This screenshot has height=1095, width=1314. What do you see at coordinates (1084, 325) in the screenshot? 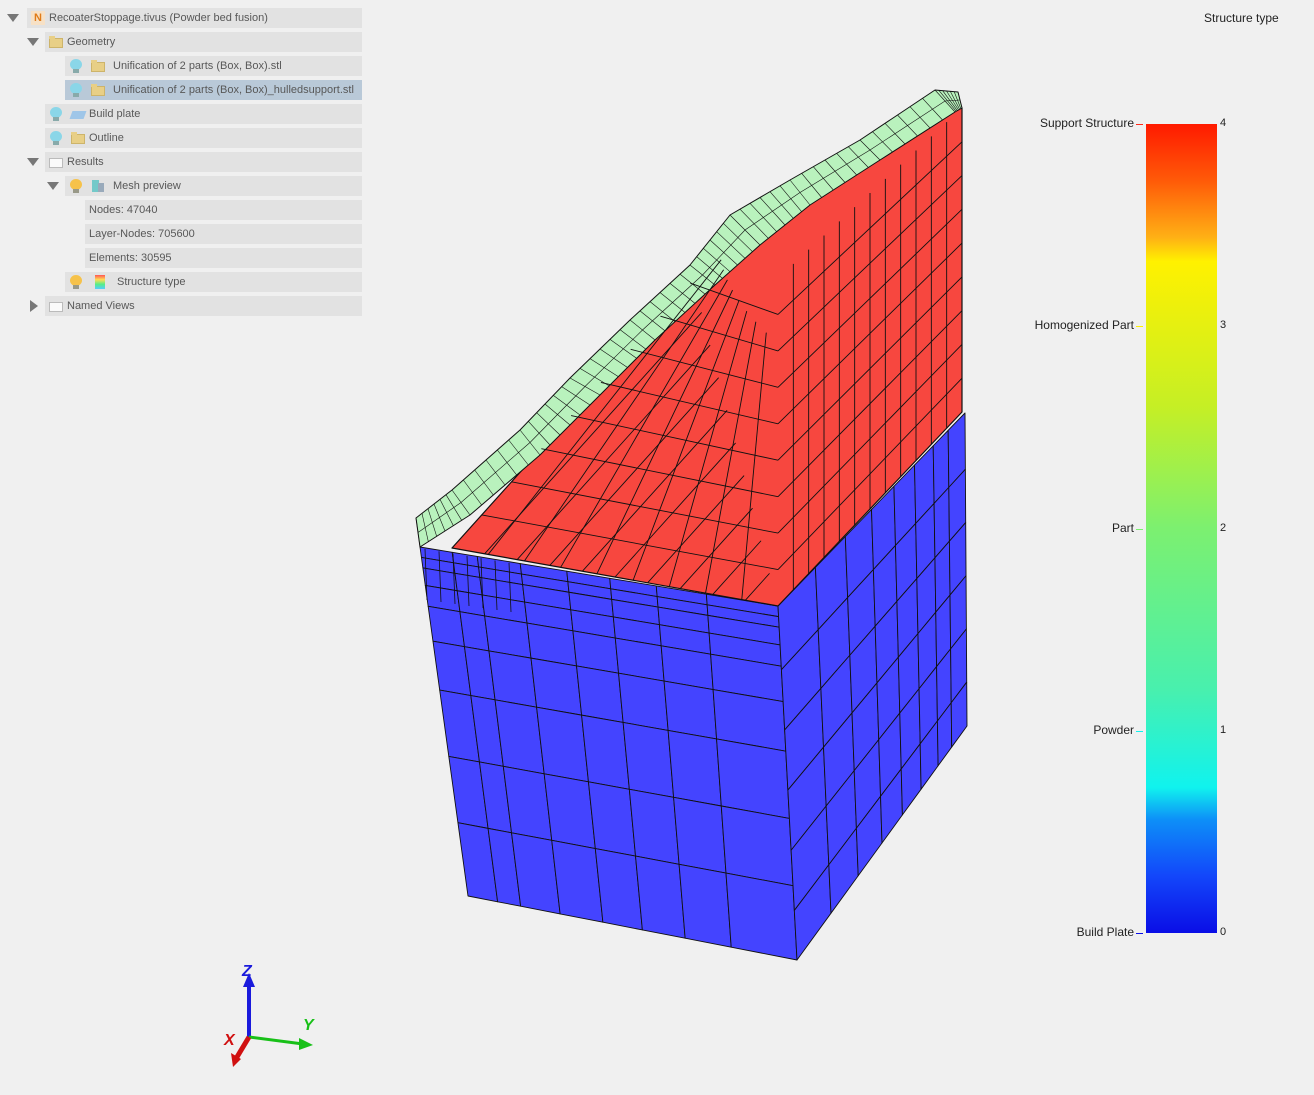
I see `legend-category-label: Homogenized Part` at bounding box center [1084, 325].